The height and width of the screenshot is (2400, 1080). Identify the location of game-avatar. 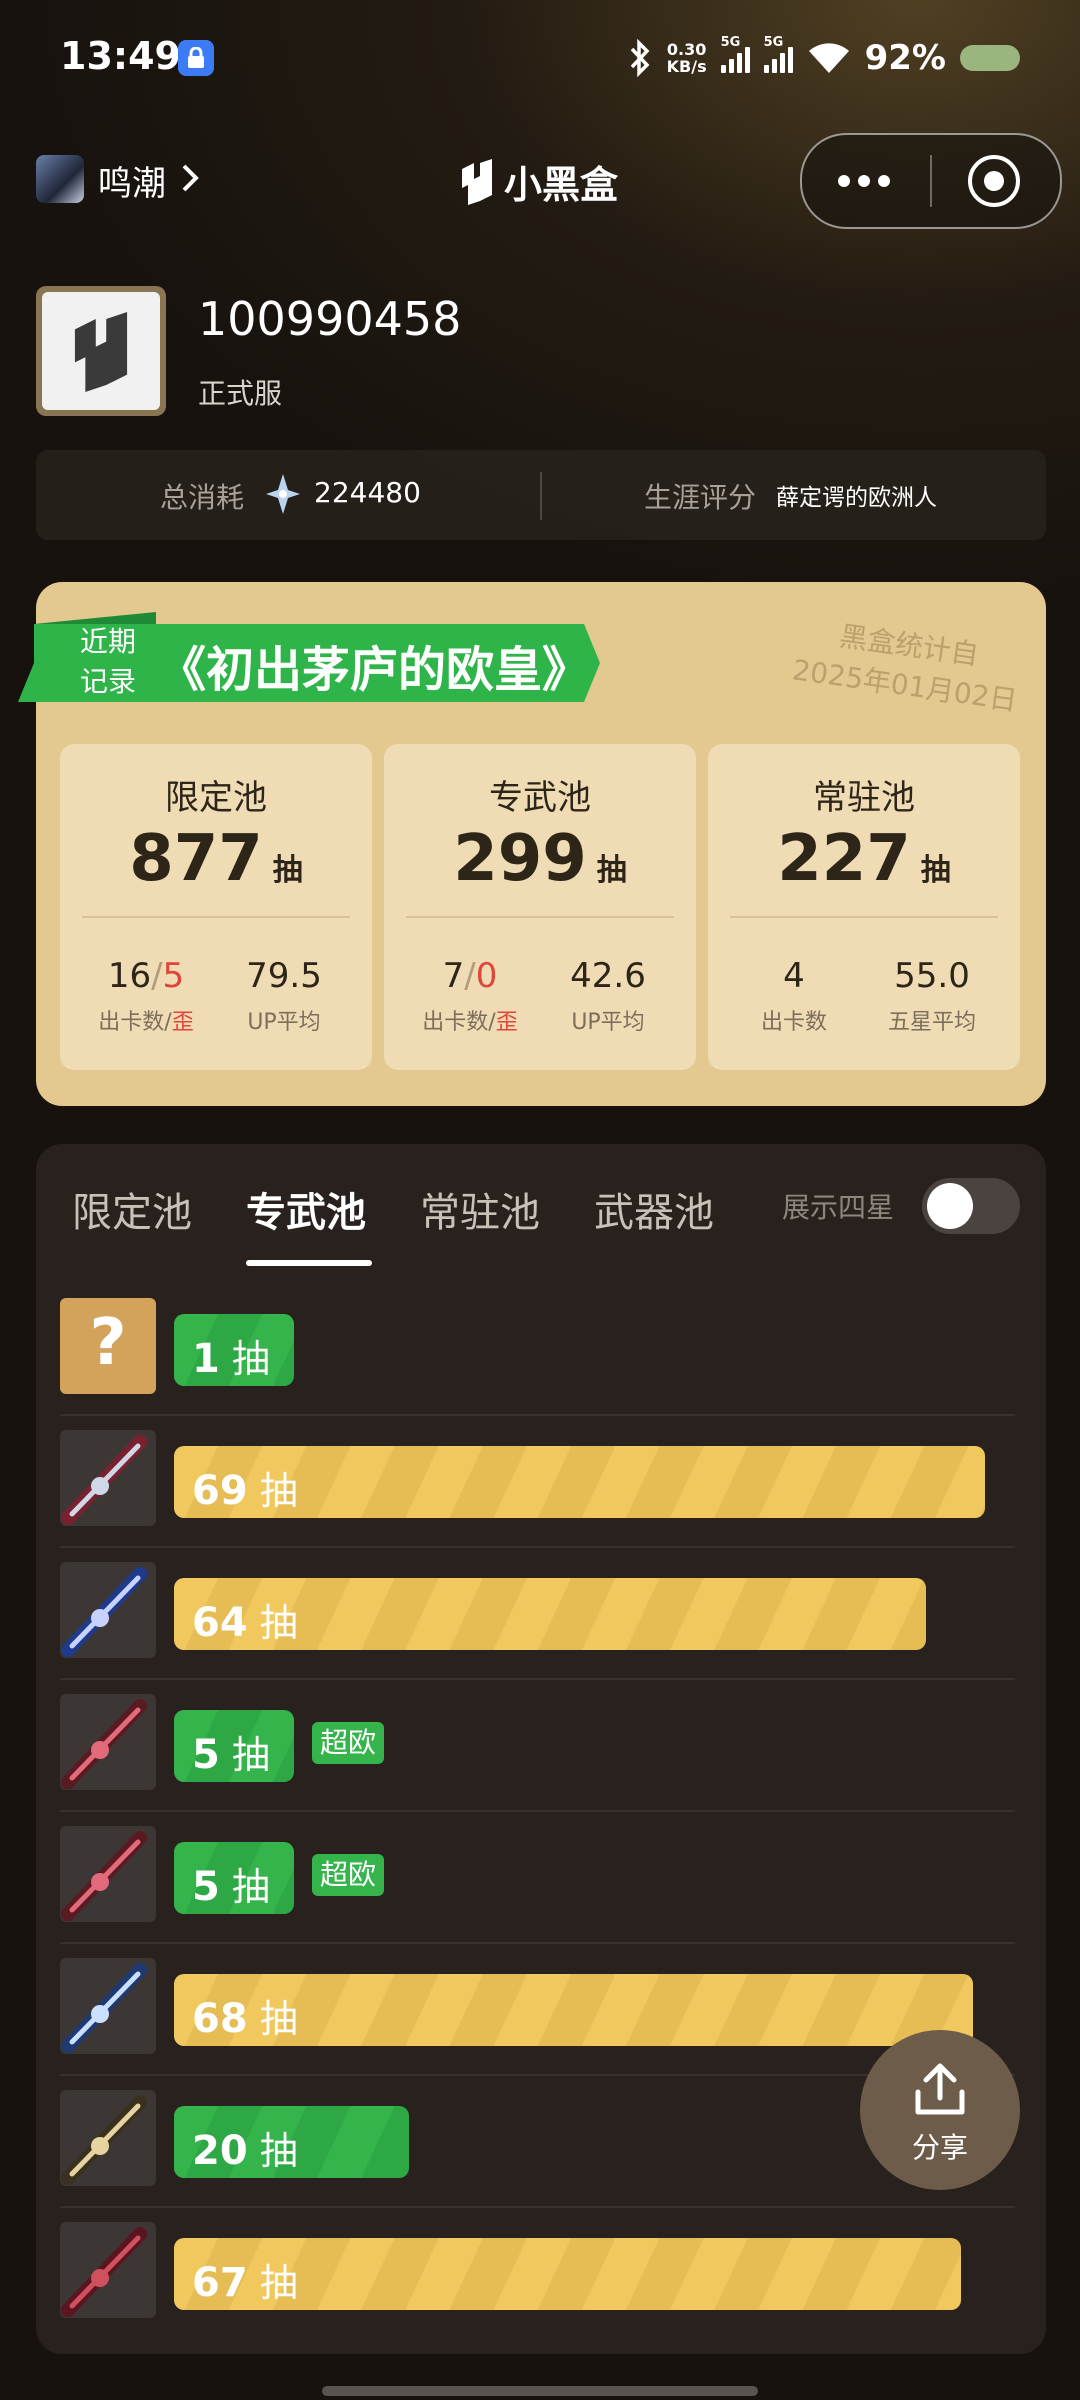
(60, 179).